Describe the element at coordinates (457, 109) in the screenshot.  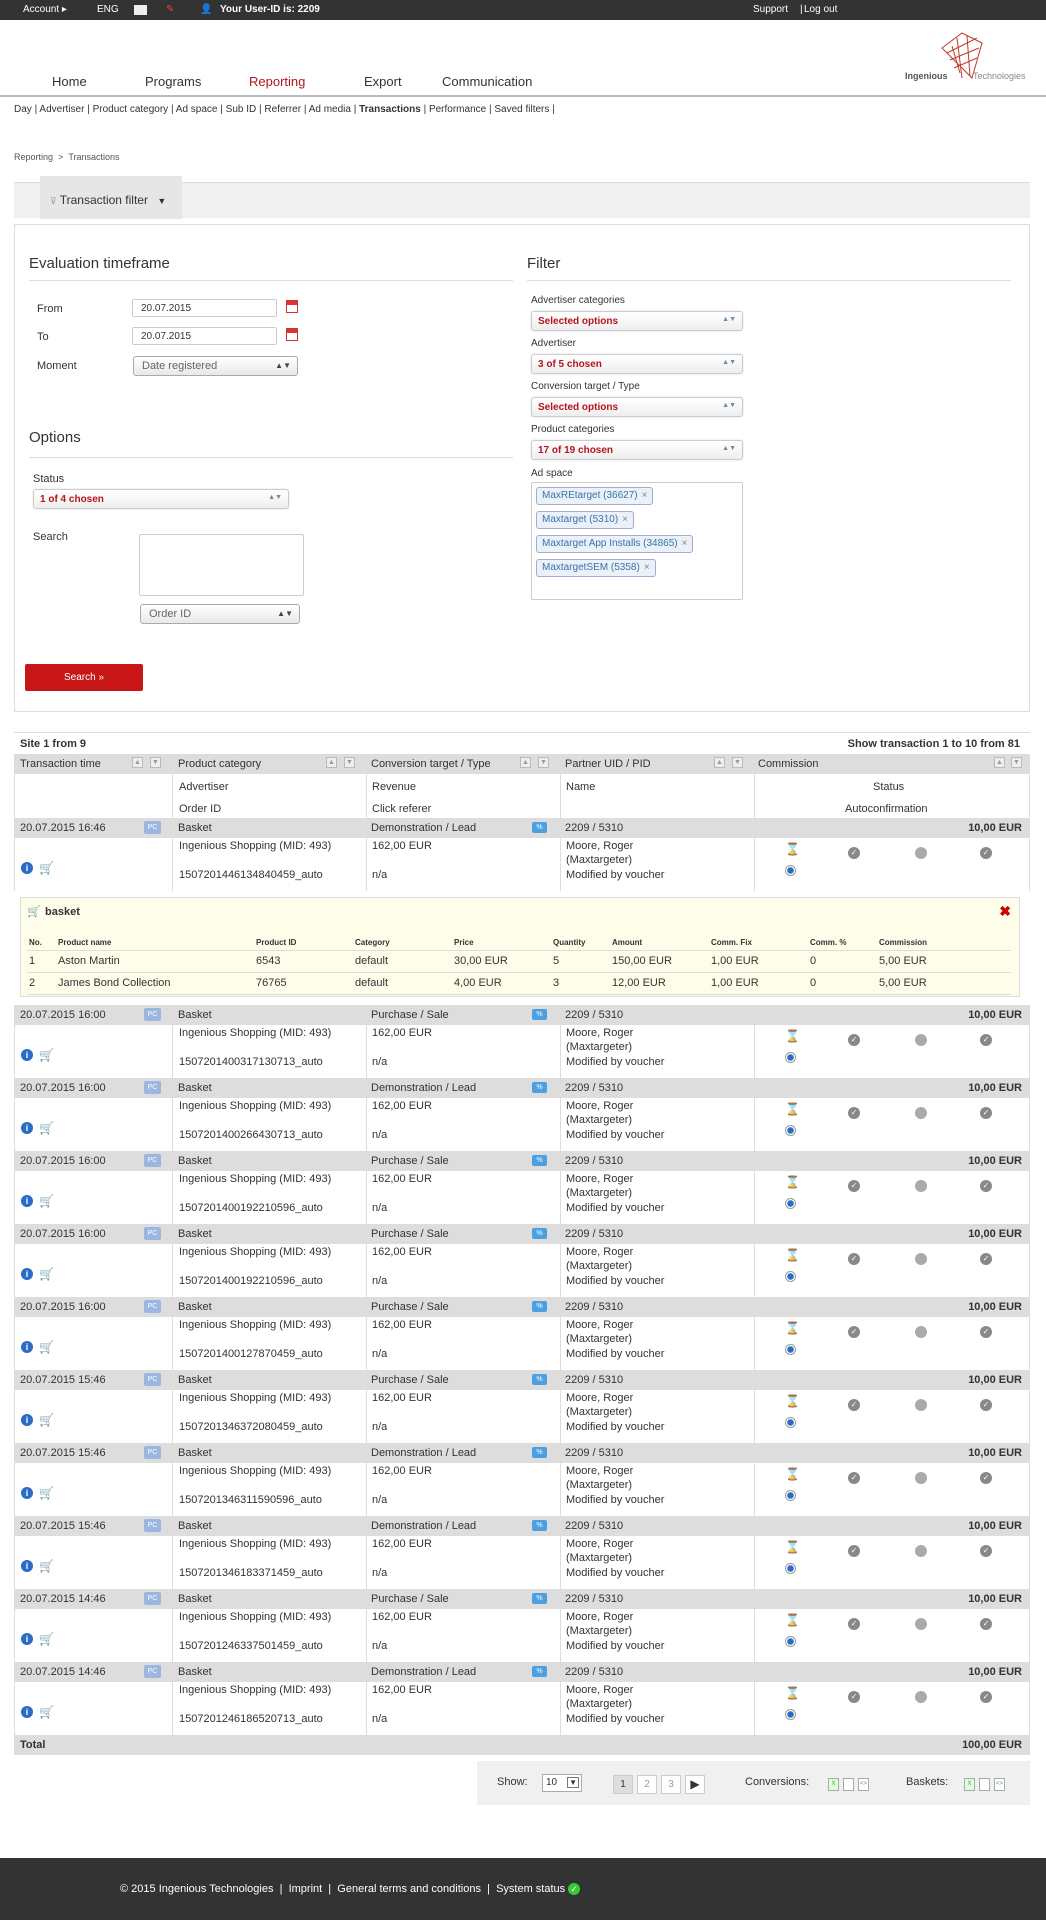
I see `subnav-performance: Performance` at that location.